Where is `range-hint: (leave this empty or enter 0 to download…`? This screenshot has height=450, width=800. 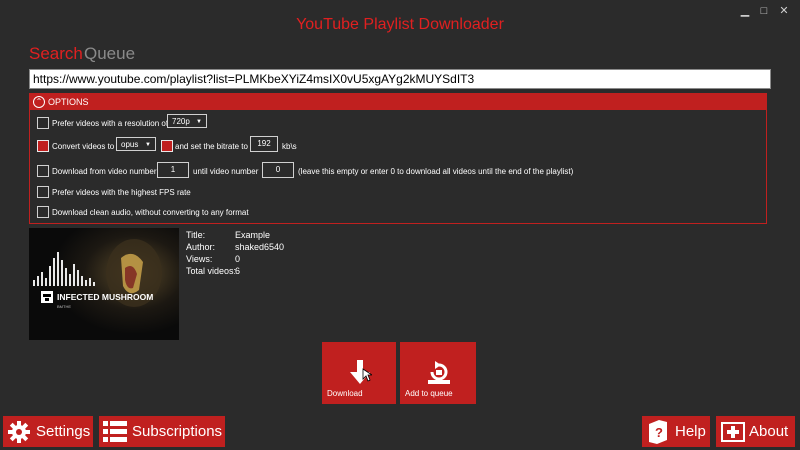 range-hint: (leave this empty or enter 0 to download… is located at coordinates (436, 171).